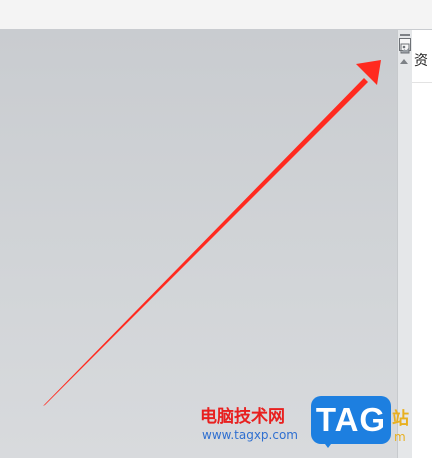  Describe the element at coordinates (404, 244) in the screenshot. I see `vertical-scrollbar` at that location.